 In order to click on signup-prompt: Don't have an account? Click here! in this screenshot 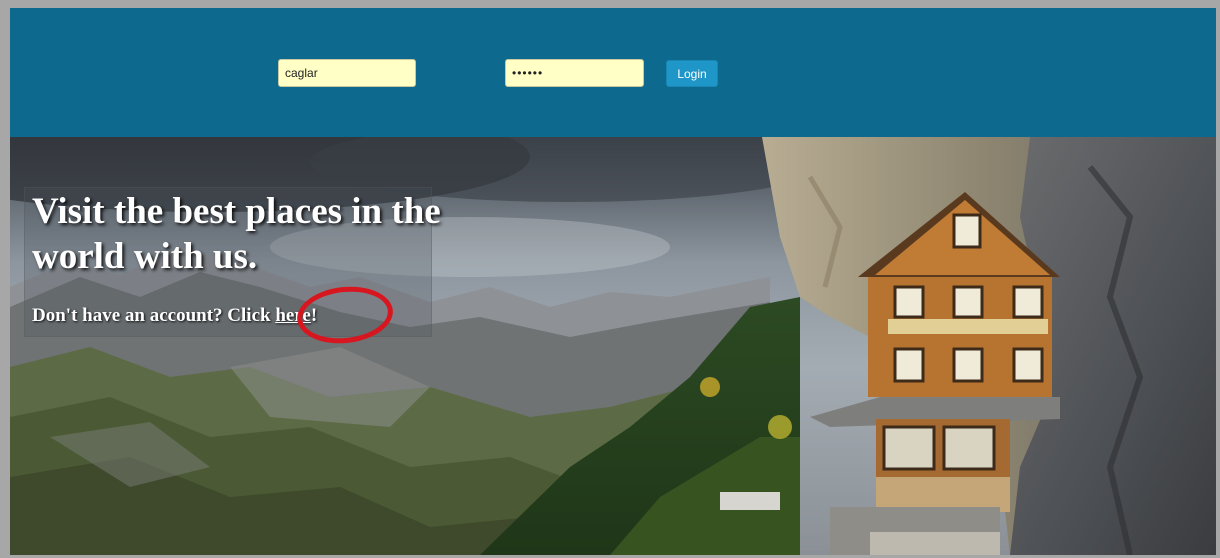, I will do `click(174, 316)`.